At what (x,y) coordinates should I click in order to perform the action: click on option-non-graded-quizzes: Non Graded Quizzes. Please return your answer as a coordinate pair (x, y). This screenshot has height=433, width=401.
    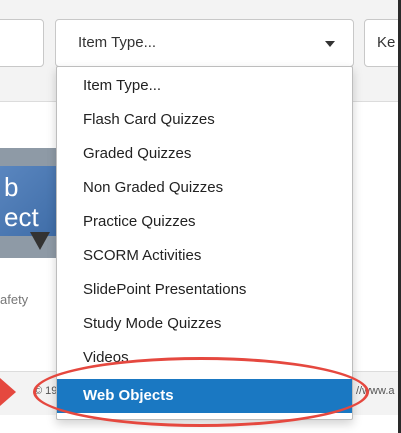
    Looking at the image, I should click on (204, 188).